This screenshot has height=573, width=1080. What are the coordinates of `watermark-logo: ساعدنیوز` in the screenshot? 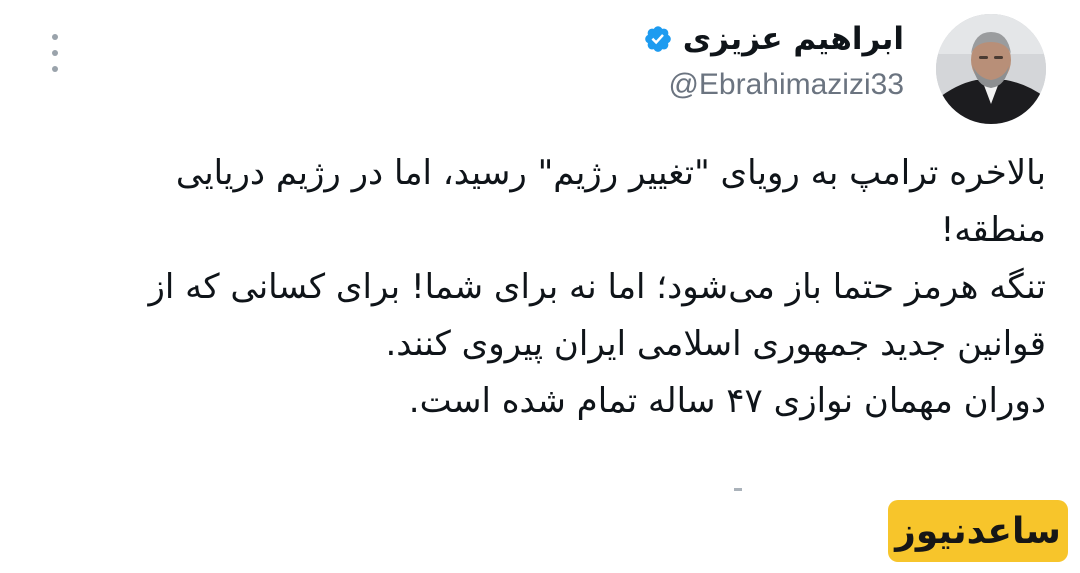 It's located at (978, 531).